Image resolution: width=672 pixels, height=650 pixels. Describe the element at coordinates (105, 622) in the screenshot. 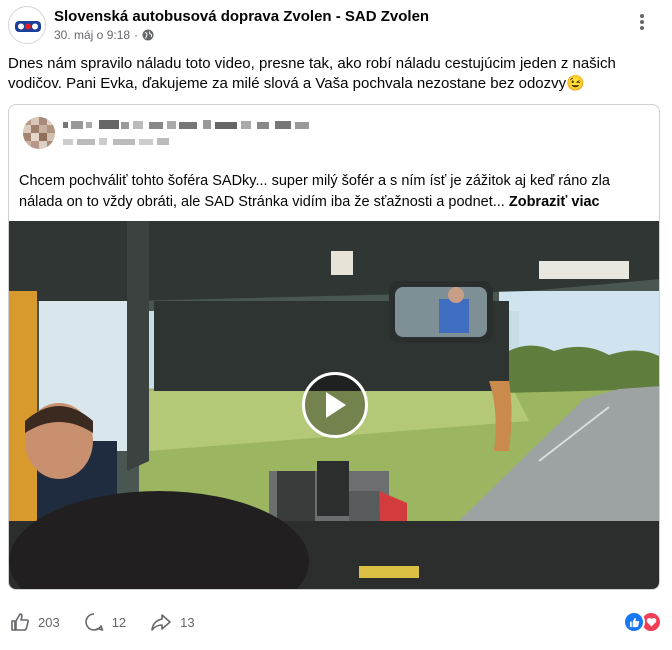

I see `comment-button: 12` at that location.